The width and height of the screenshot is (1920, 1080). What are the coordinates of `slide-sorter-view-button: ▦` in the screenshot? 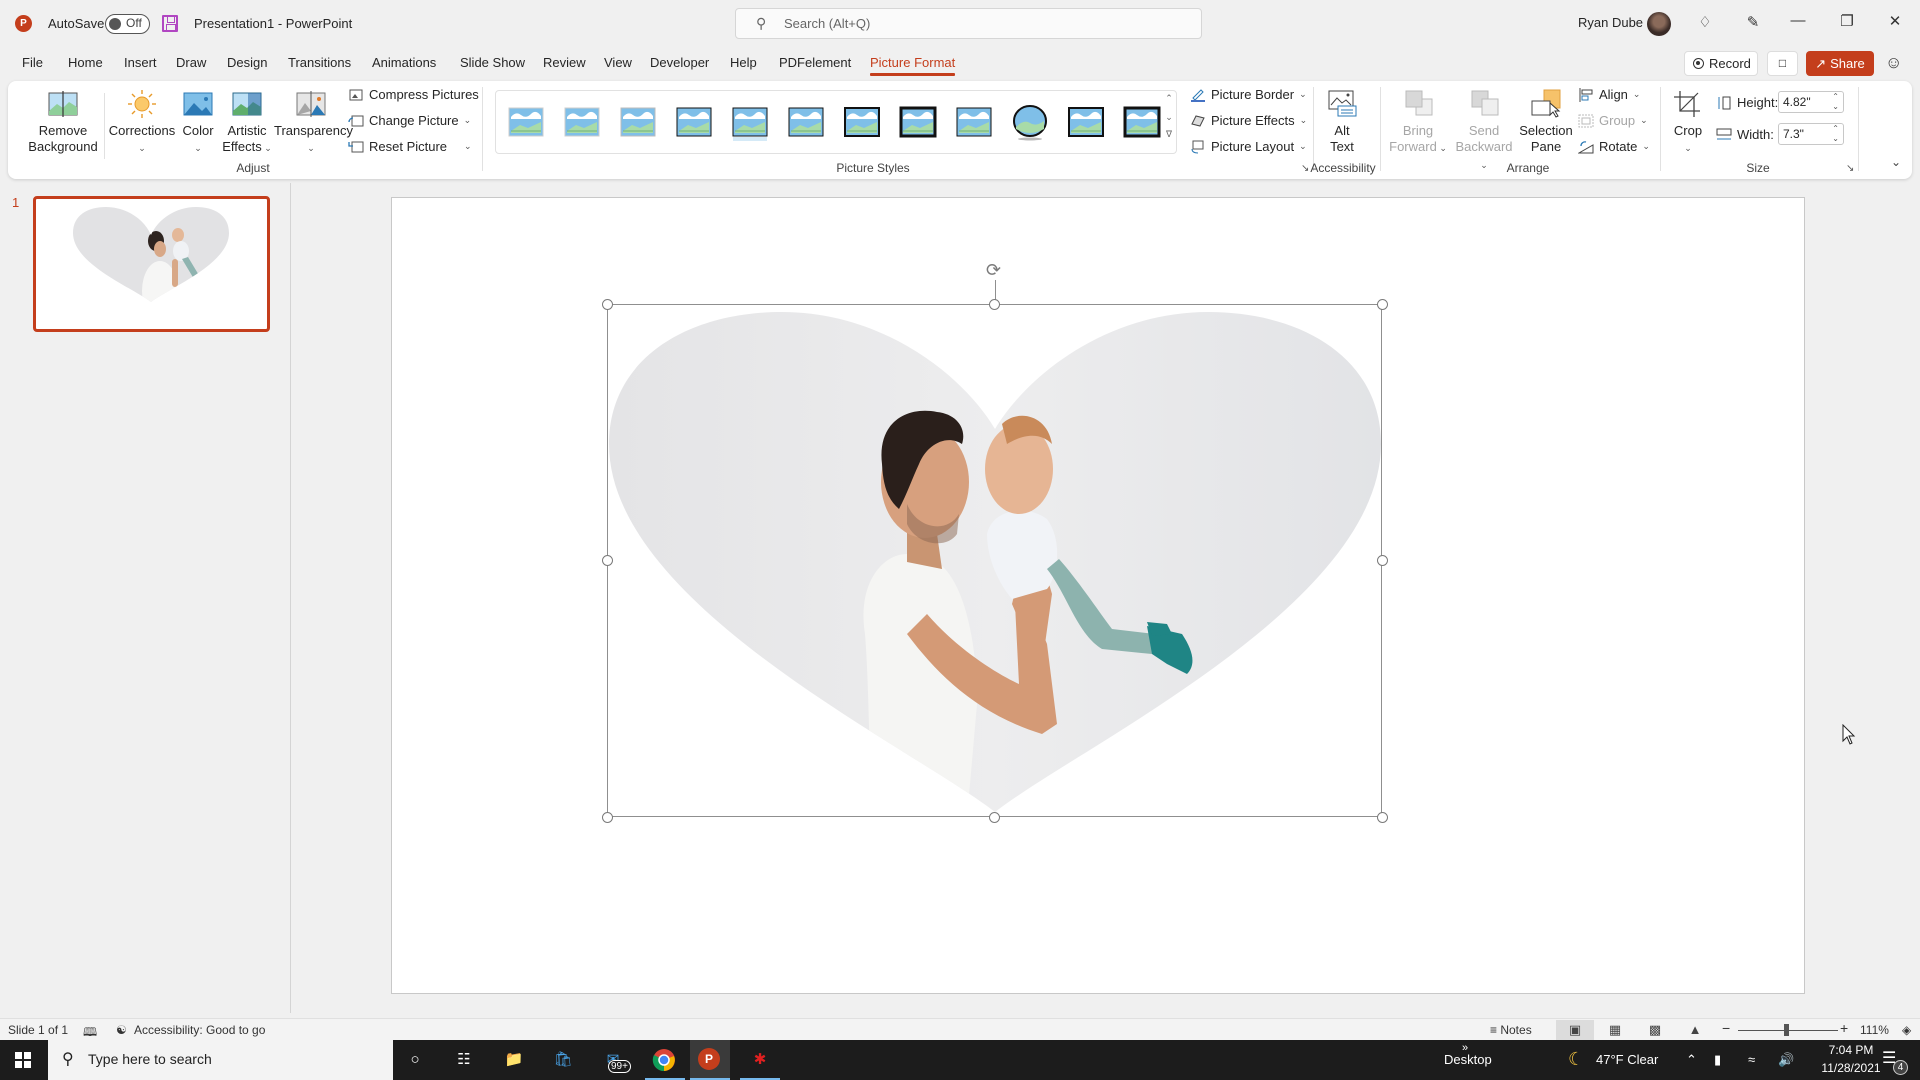 It's located at (1615, 1030).